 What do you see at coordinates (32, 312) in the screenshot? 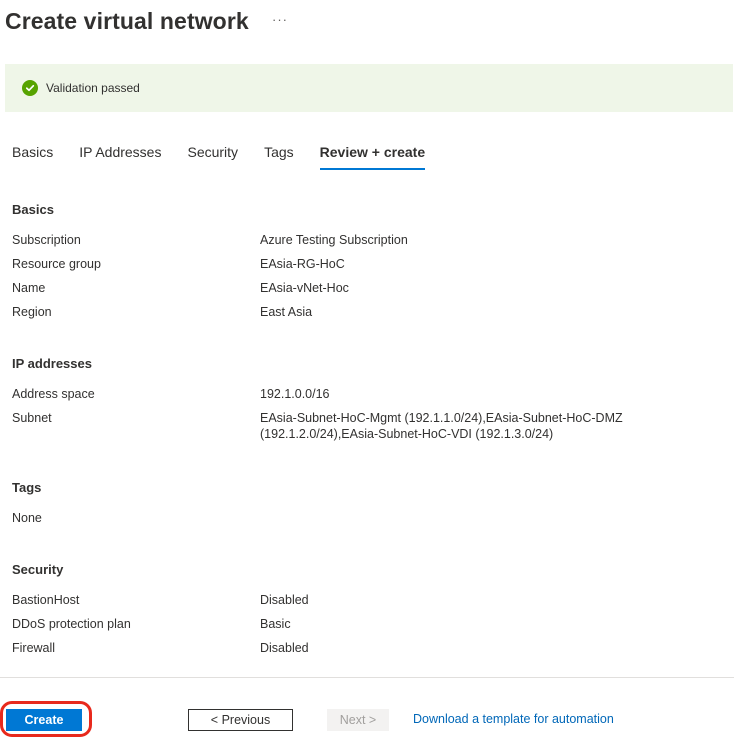
I see `row-label: Region` at bounding box center [32, 312].